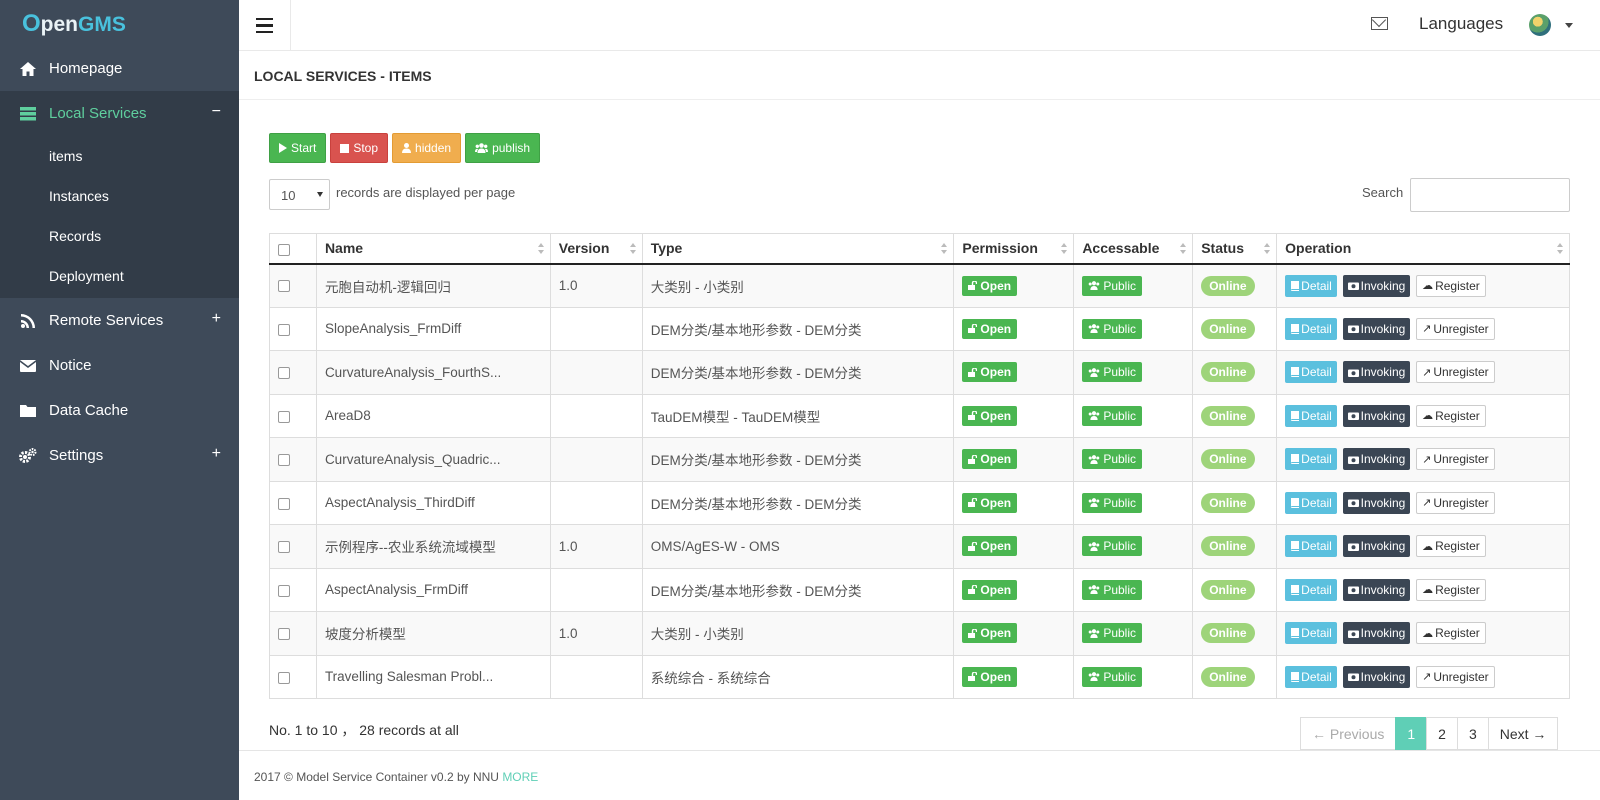  I want to click on submenu-item-deployment: Deployment, so click(119, 276).